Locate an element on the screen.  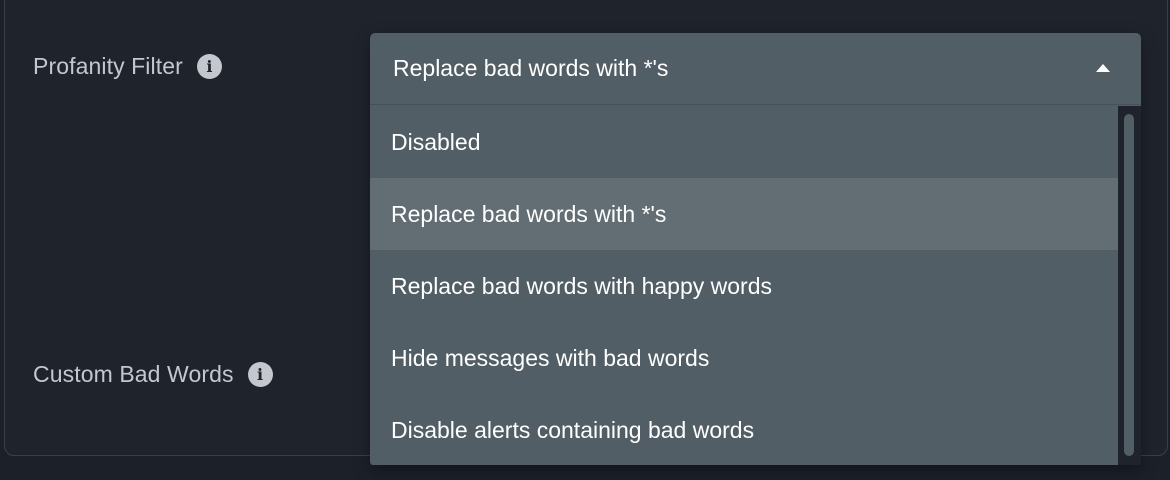
custom-bad-words-label-text: Custom Bad Words is located at coordinates (133, 374).